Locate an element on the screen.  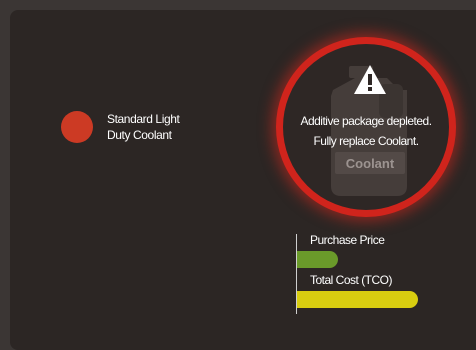
alert-line2: Fully replace Coolant. is located at coordinates (366, 141).